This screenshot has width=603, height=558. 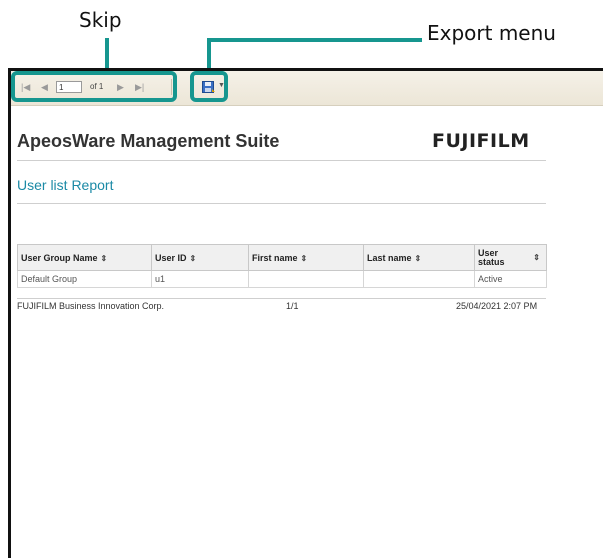 What do you see at coordinates (200, 279) in the screenshot?
I see `cell-user-id: u1` at bounding box center [200, 279].